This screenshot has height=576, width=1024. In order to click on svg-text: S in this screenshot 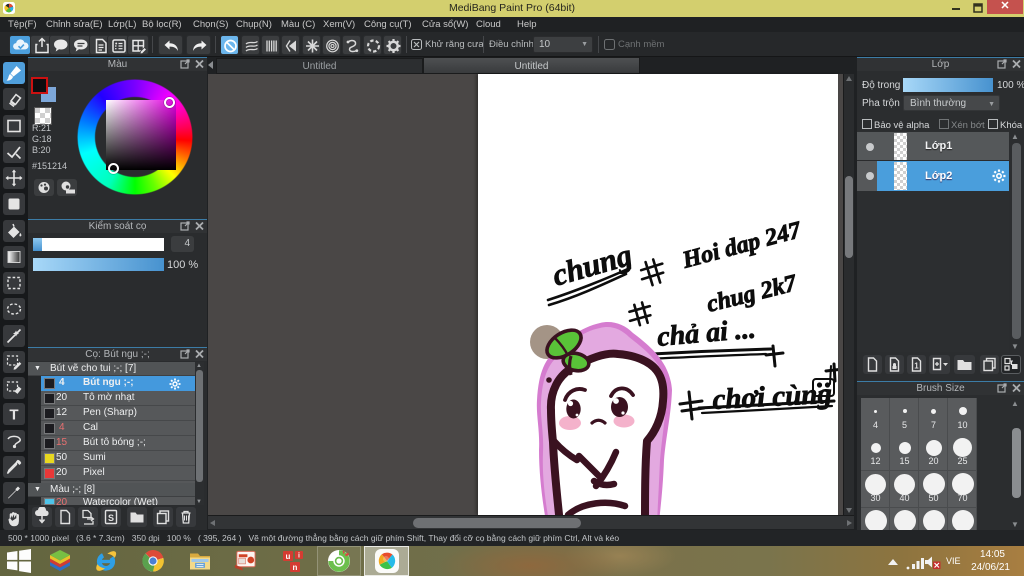, I will do `click(111, 518)`.